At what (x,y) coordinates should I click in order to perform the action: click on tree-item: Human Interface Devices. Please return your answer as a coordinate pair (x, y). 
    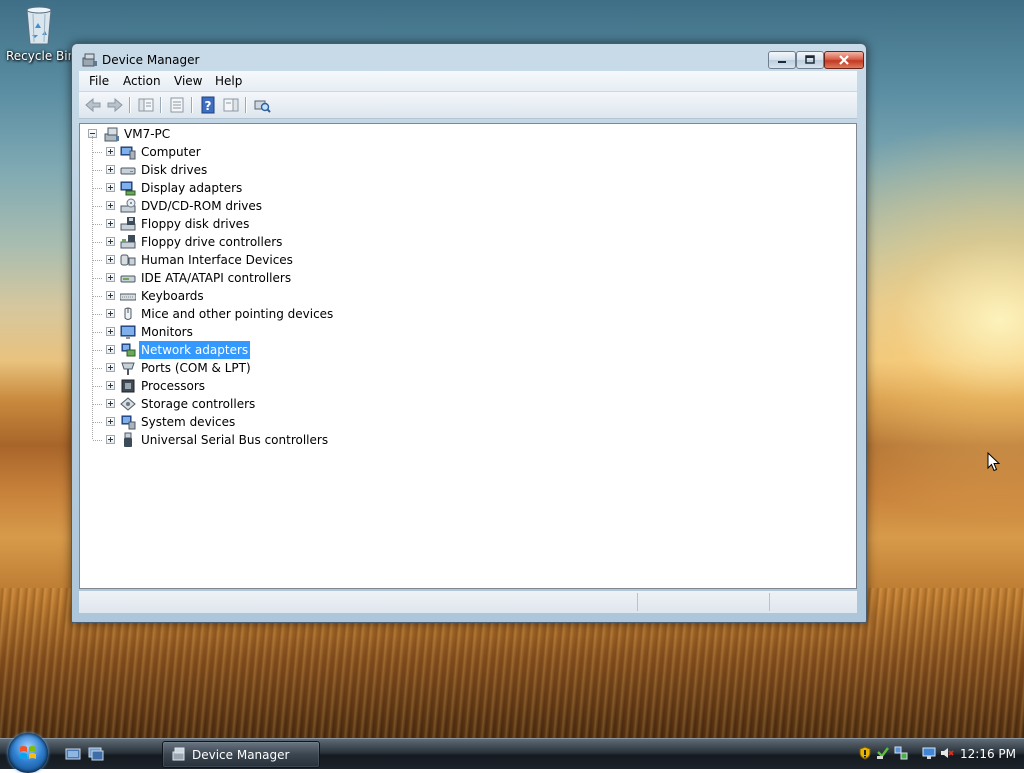
    Looking at the image, I should click on (306, 260).